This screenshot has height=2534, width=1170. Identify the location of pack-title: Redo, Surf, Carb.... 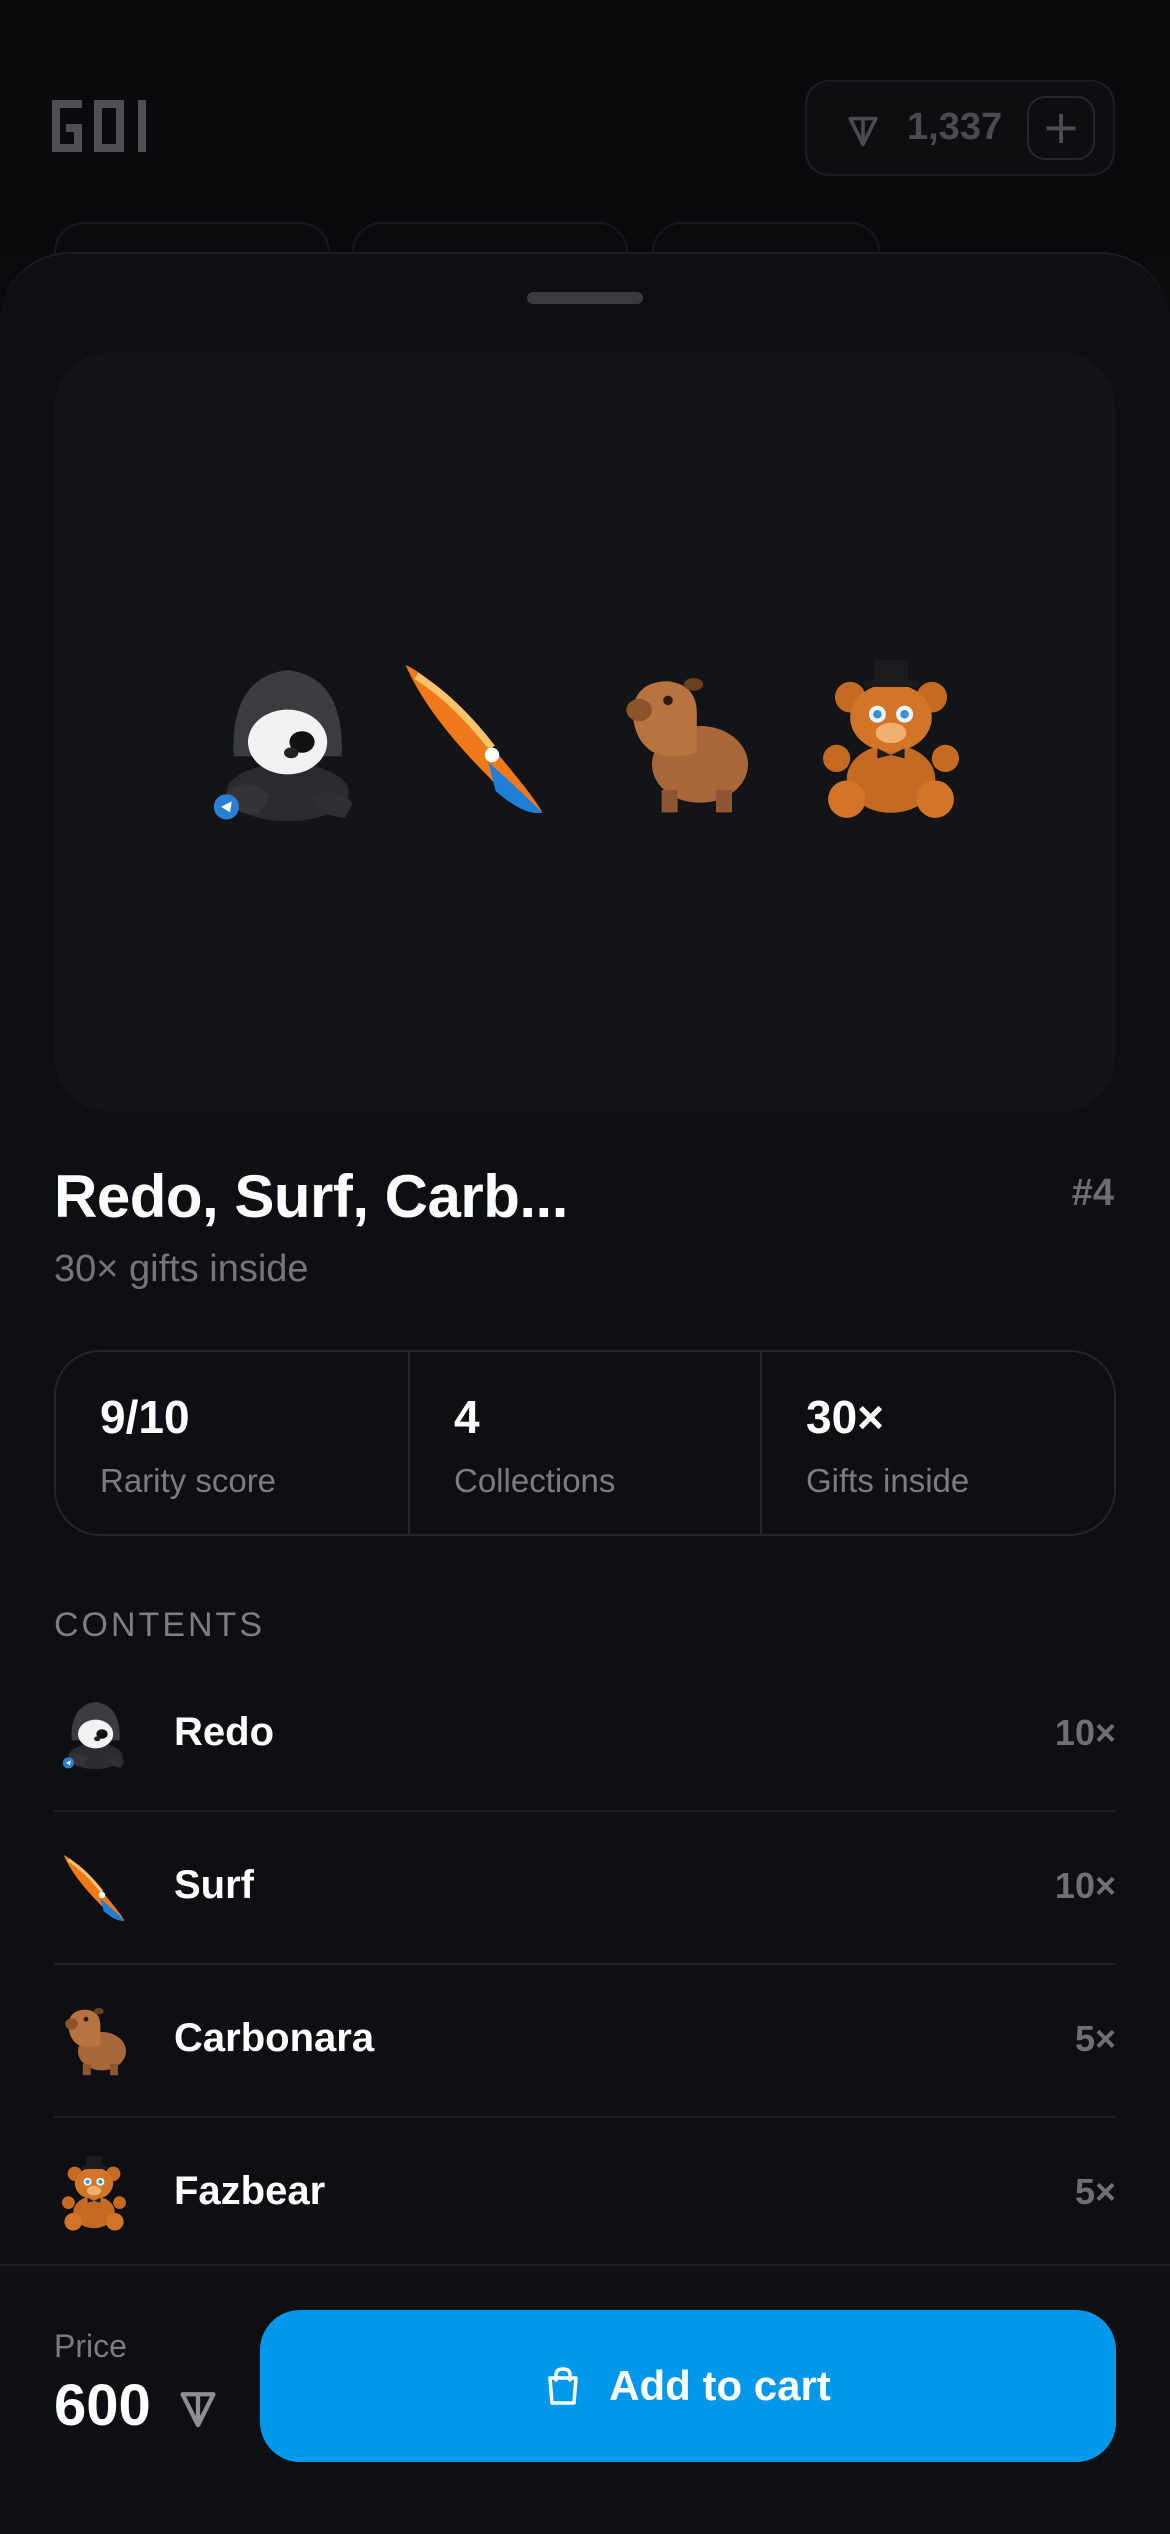
(311, 1196).